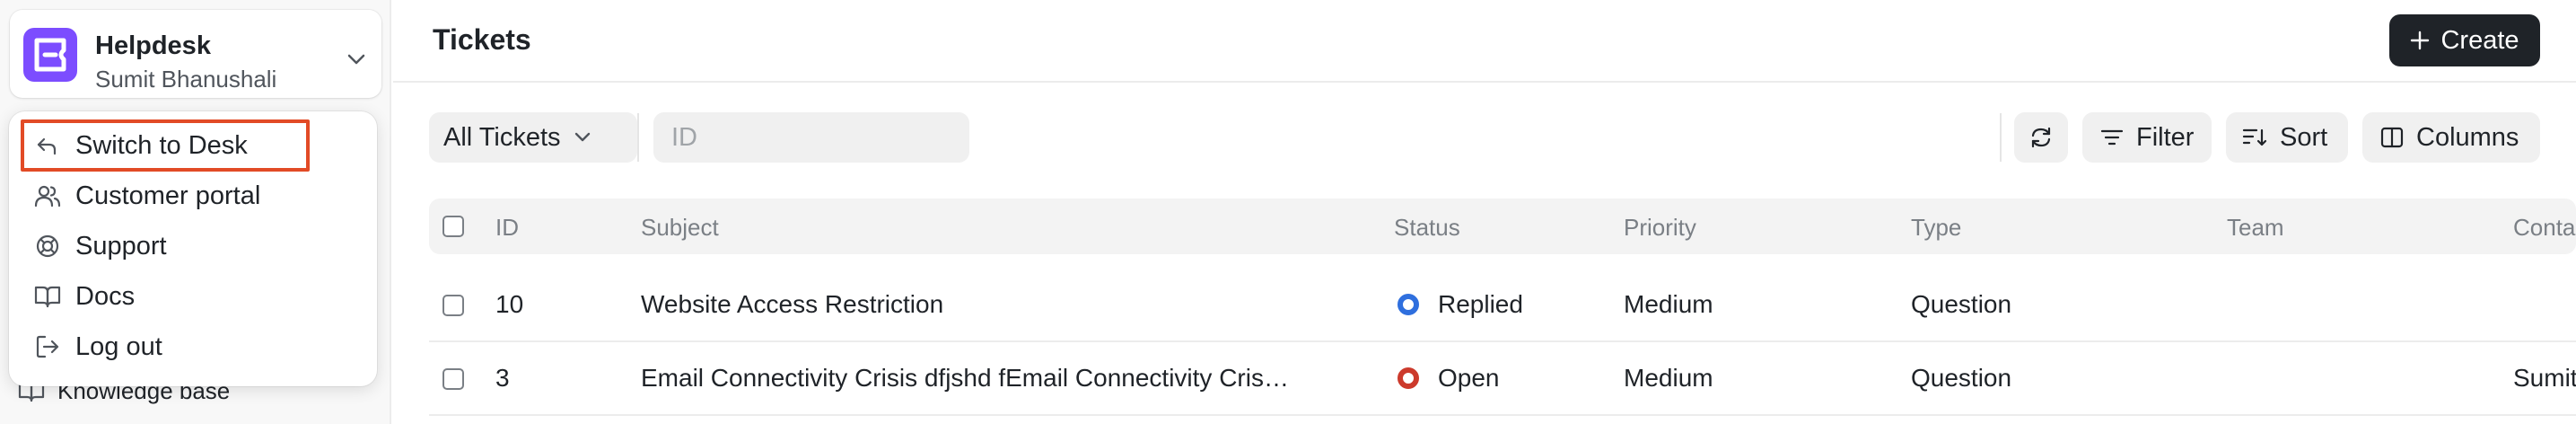 The width and height of the screenshot is (2576, 424). I want to click on filter-icon, so click(2112, 137).